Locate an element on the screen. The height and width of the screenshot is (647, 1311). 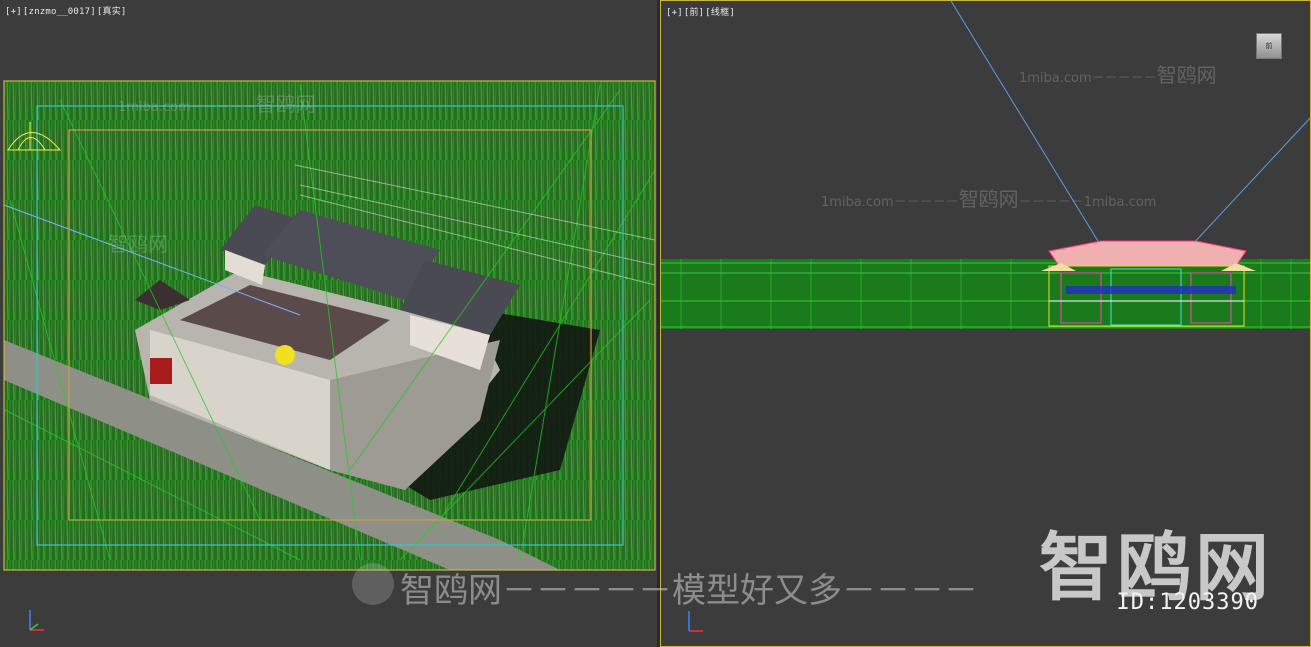
red-gate is located at coordinates (161, 371).